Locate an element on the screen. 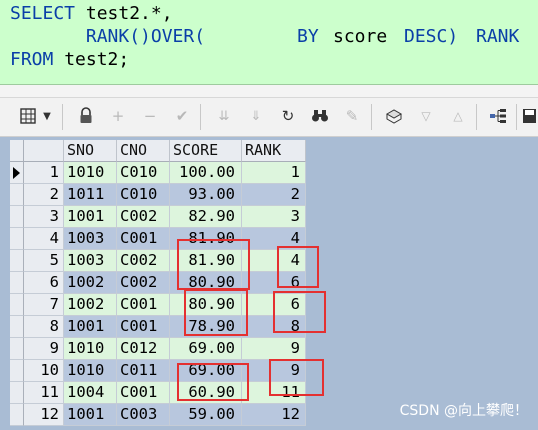  cell-cno: C003 is located at coordinates (143, 415).